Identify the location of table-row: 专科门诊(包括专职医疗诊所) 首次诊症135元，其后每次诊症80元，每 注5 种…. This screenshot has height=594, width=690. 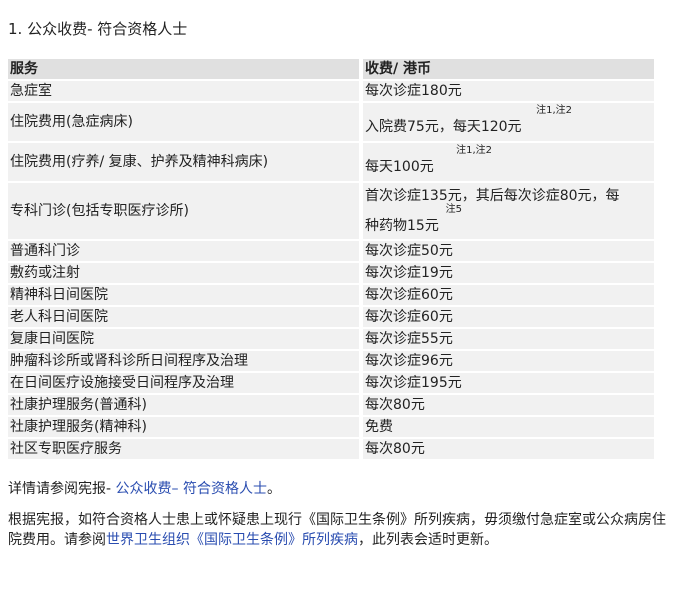
(331, 211).